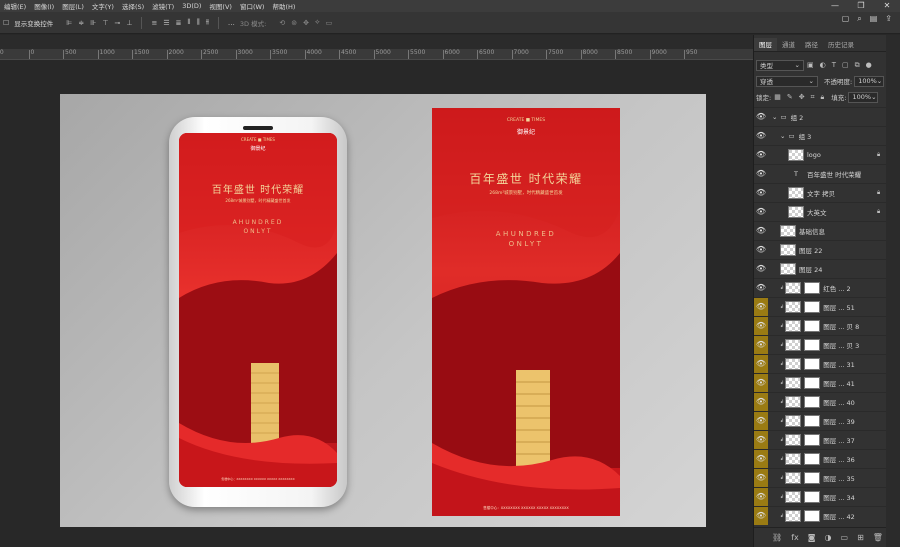 This screenshot has width=900, height=547. I want to click on layout-icon: ▤, so click(874, 19).